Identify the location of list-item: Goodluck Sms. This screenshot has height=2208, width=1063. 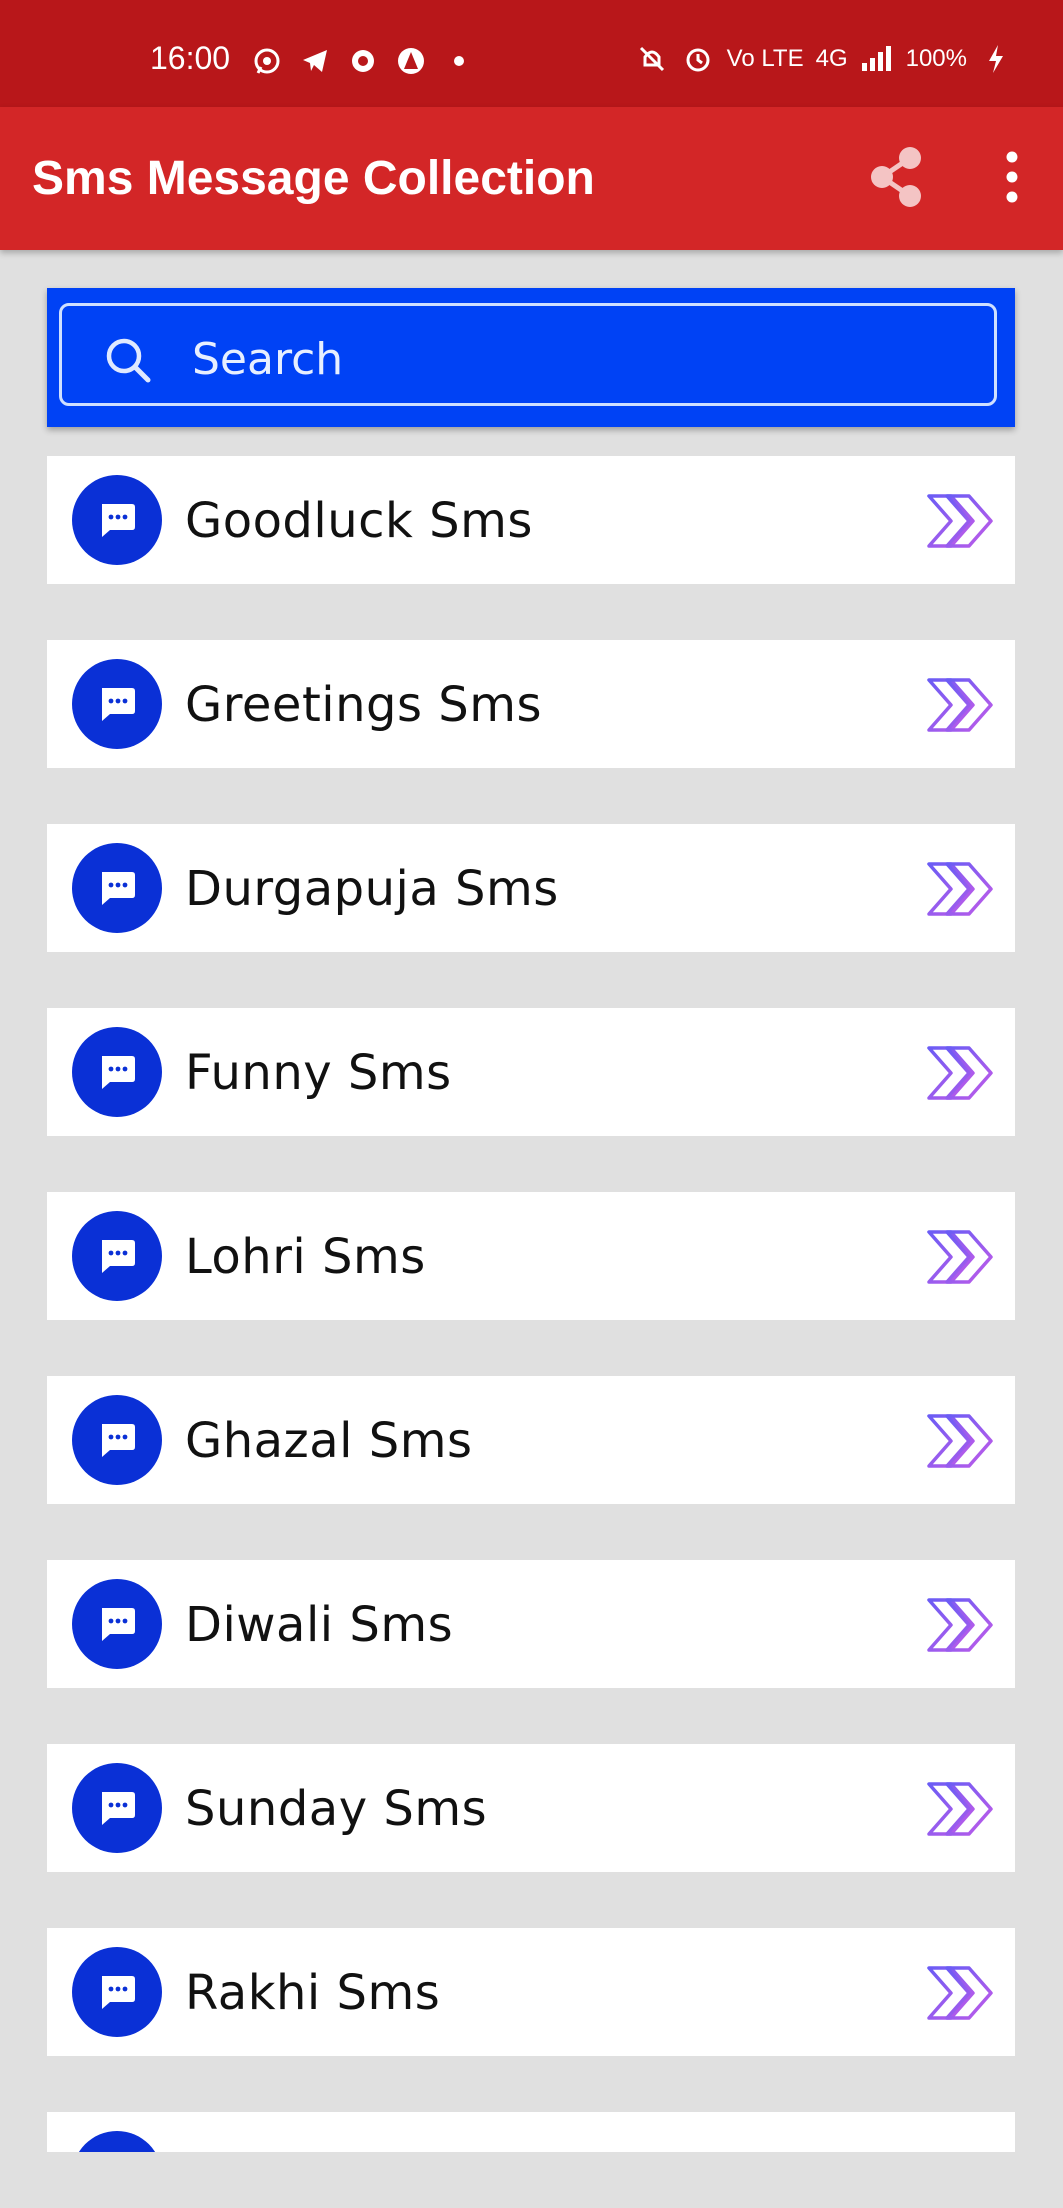
(531, 520).